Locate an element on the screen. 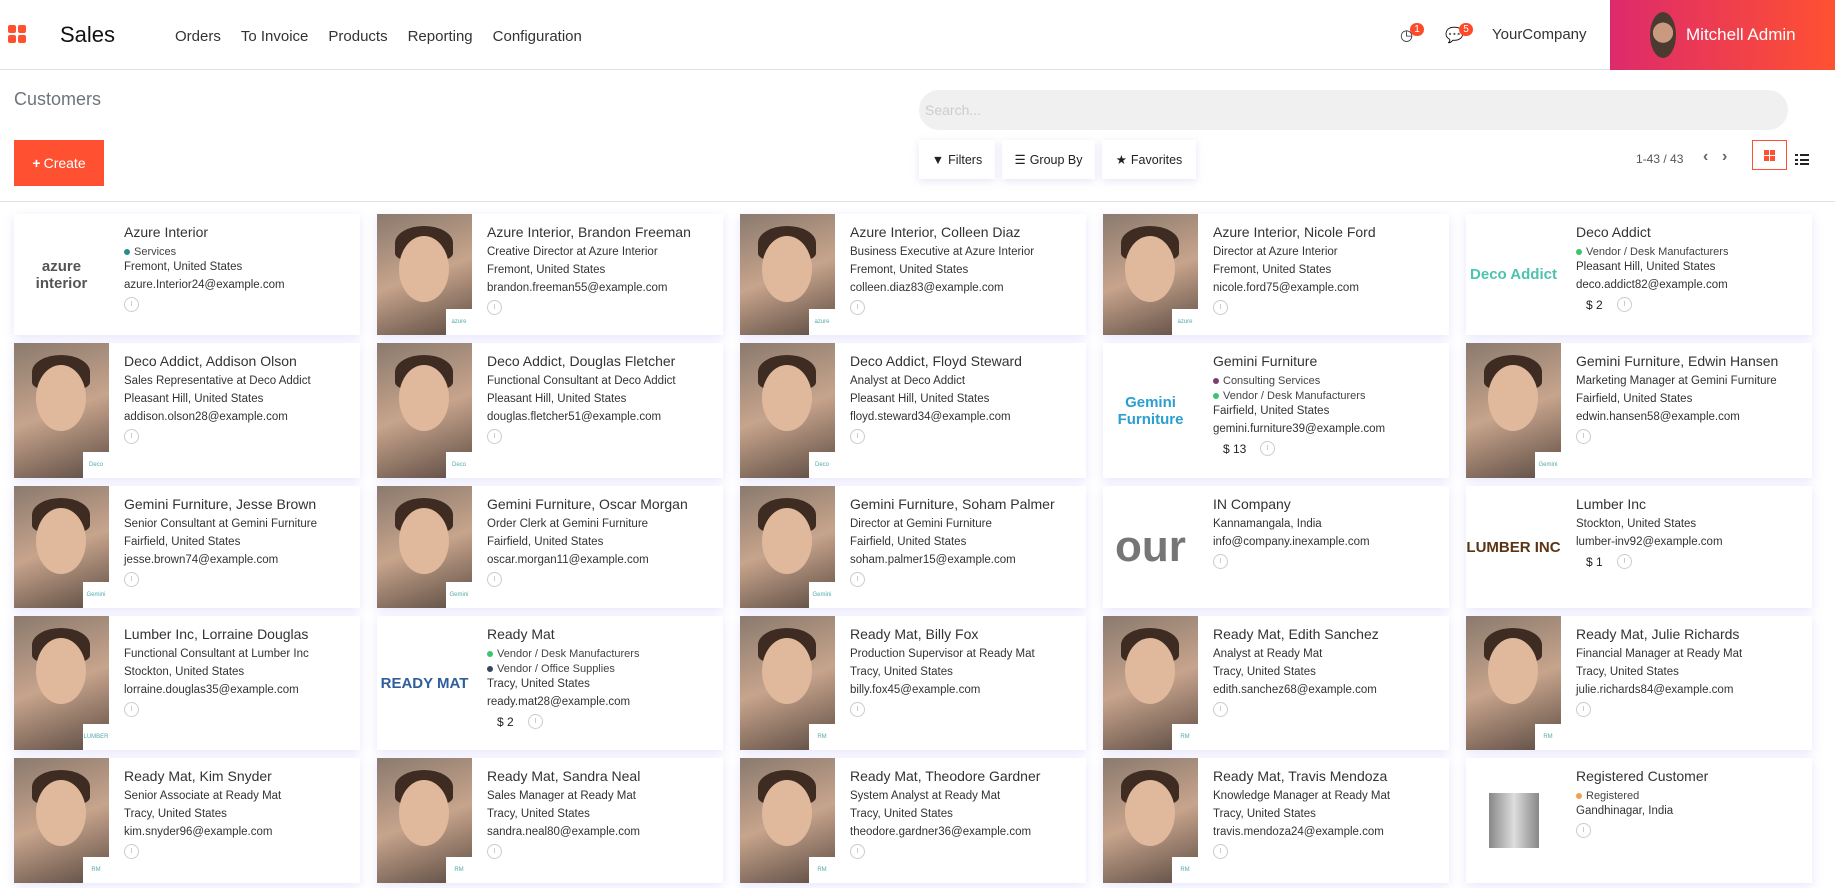 The width and height of the screenshot is (1835, 888). bars-icon: ☰ is located at coordinates (1020, 160).